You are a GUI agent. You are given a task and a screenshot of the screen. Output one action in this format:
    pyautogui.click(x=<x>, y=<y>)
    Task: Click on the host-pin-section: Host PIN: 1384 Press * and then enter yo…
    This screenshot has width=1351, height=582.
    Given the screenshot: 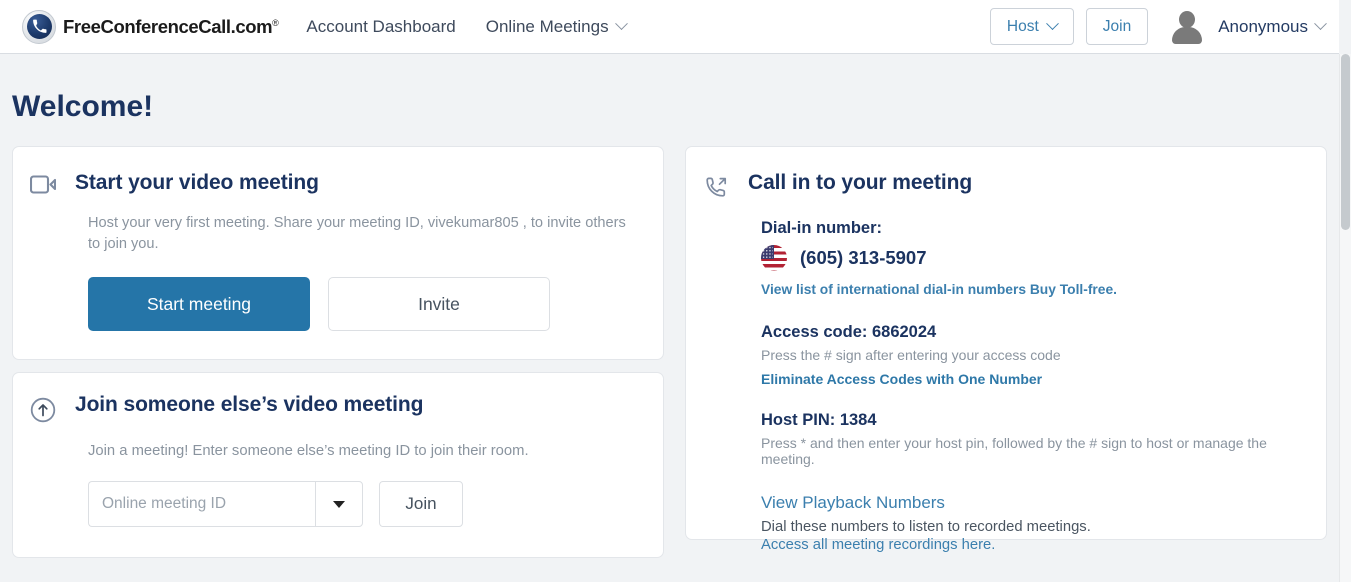 What is the action you would take?
    pyautogui.click(x=1032, y=439)
    